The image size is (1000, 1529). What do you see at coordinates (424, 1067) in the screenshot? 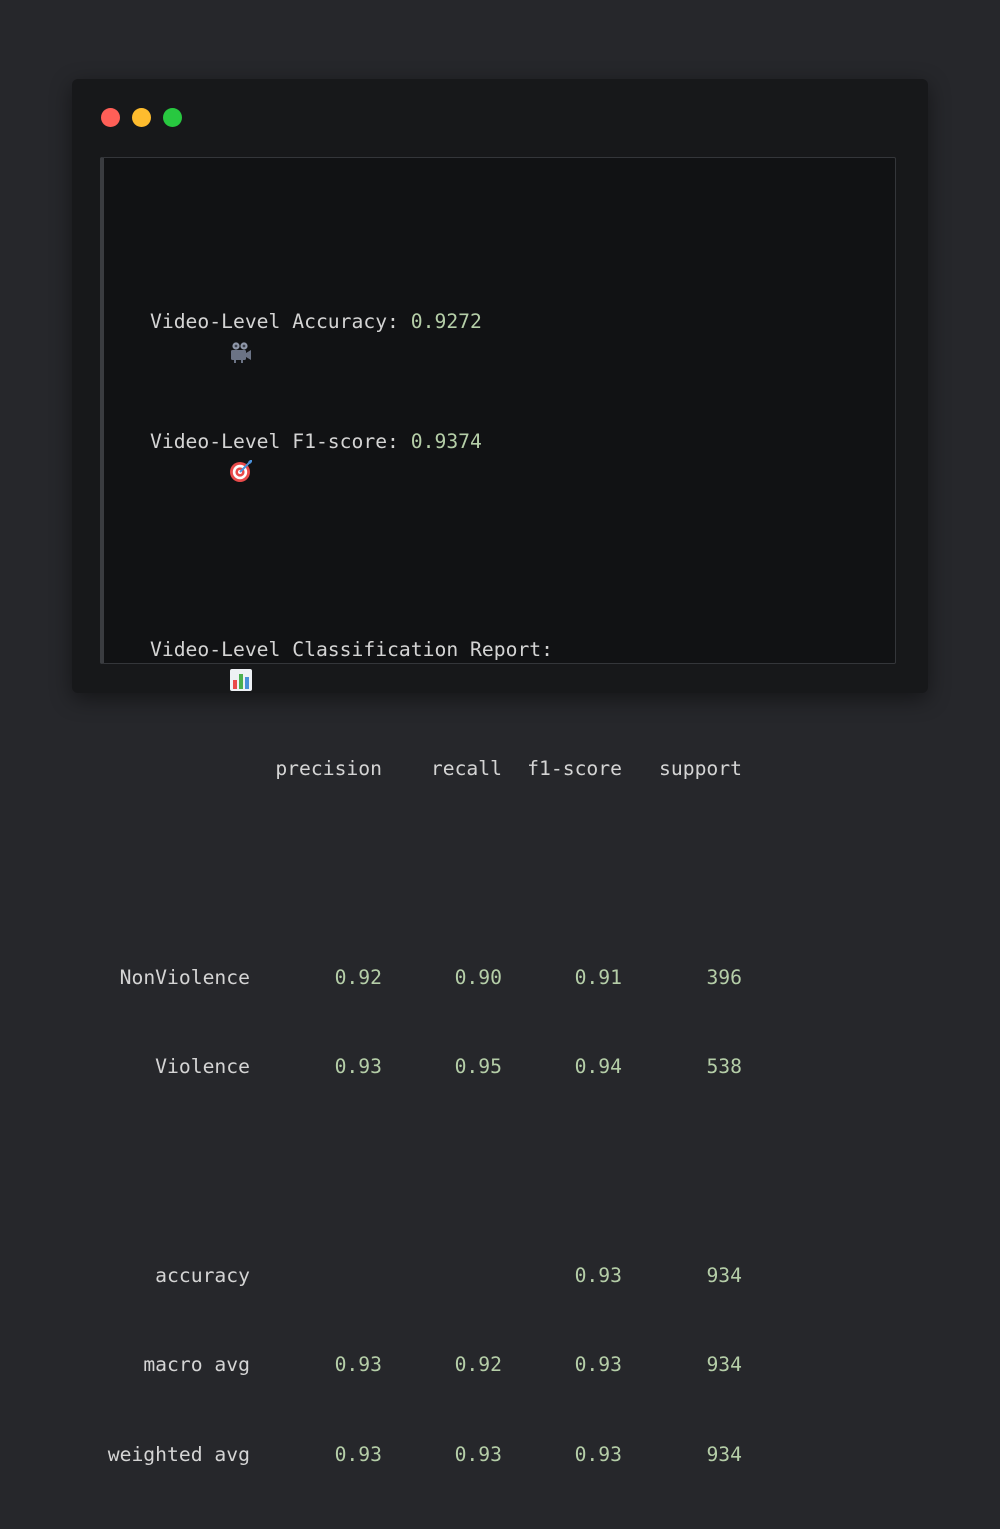
I see `table-row: Violence 0.93 0.95 0.94 538` at bounding box center [424, 1067].